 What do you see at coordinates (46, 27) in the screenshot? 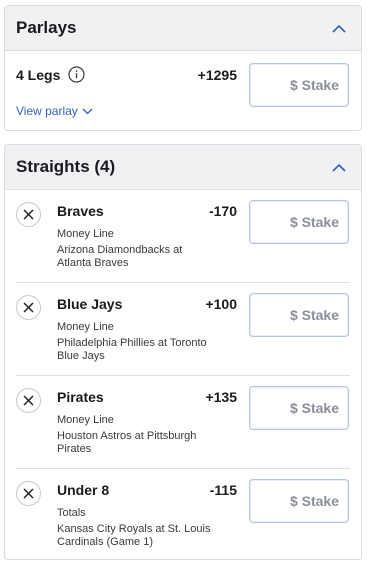
I see `parlays-title: Parlays` at bounding box center [46, 27].